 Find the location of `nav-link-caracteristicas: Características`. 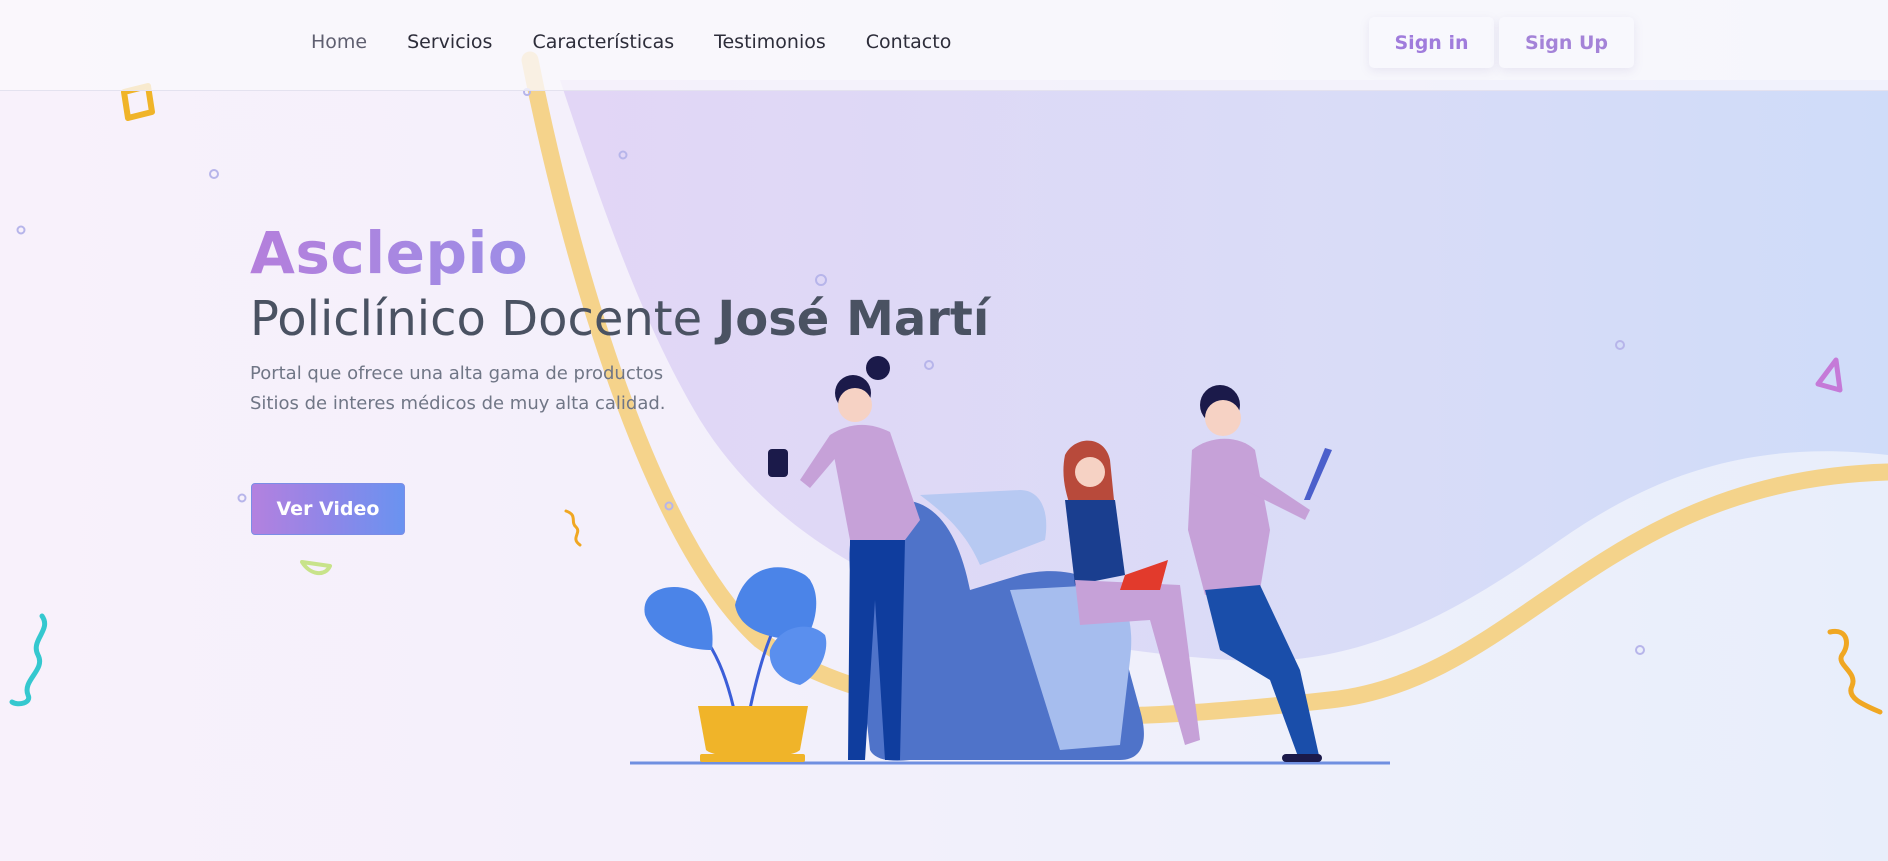

nav-link-caracteristicas: Características is located at coordinates (603, 42).